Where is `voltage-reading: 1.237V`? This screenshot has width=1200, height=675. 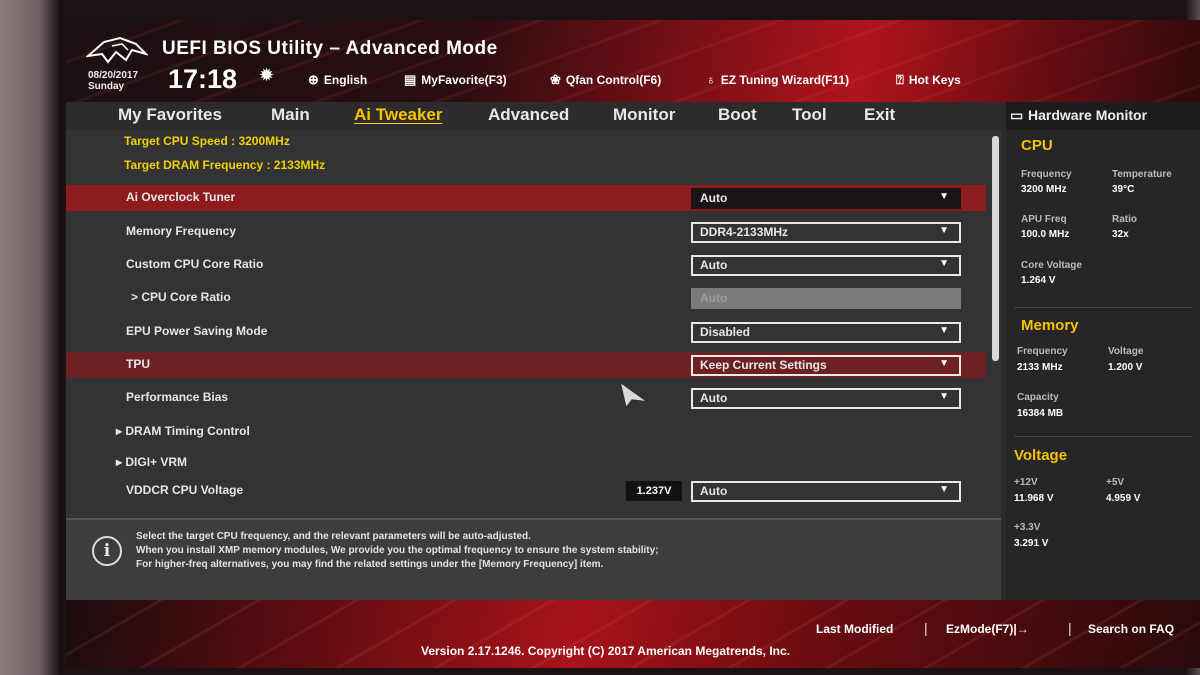
voltage-reading: 1.237V is located at coordinates (654, 491).